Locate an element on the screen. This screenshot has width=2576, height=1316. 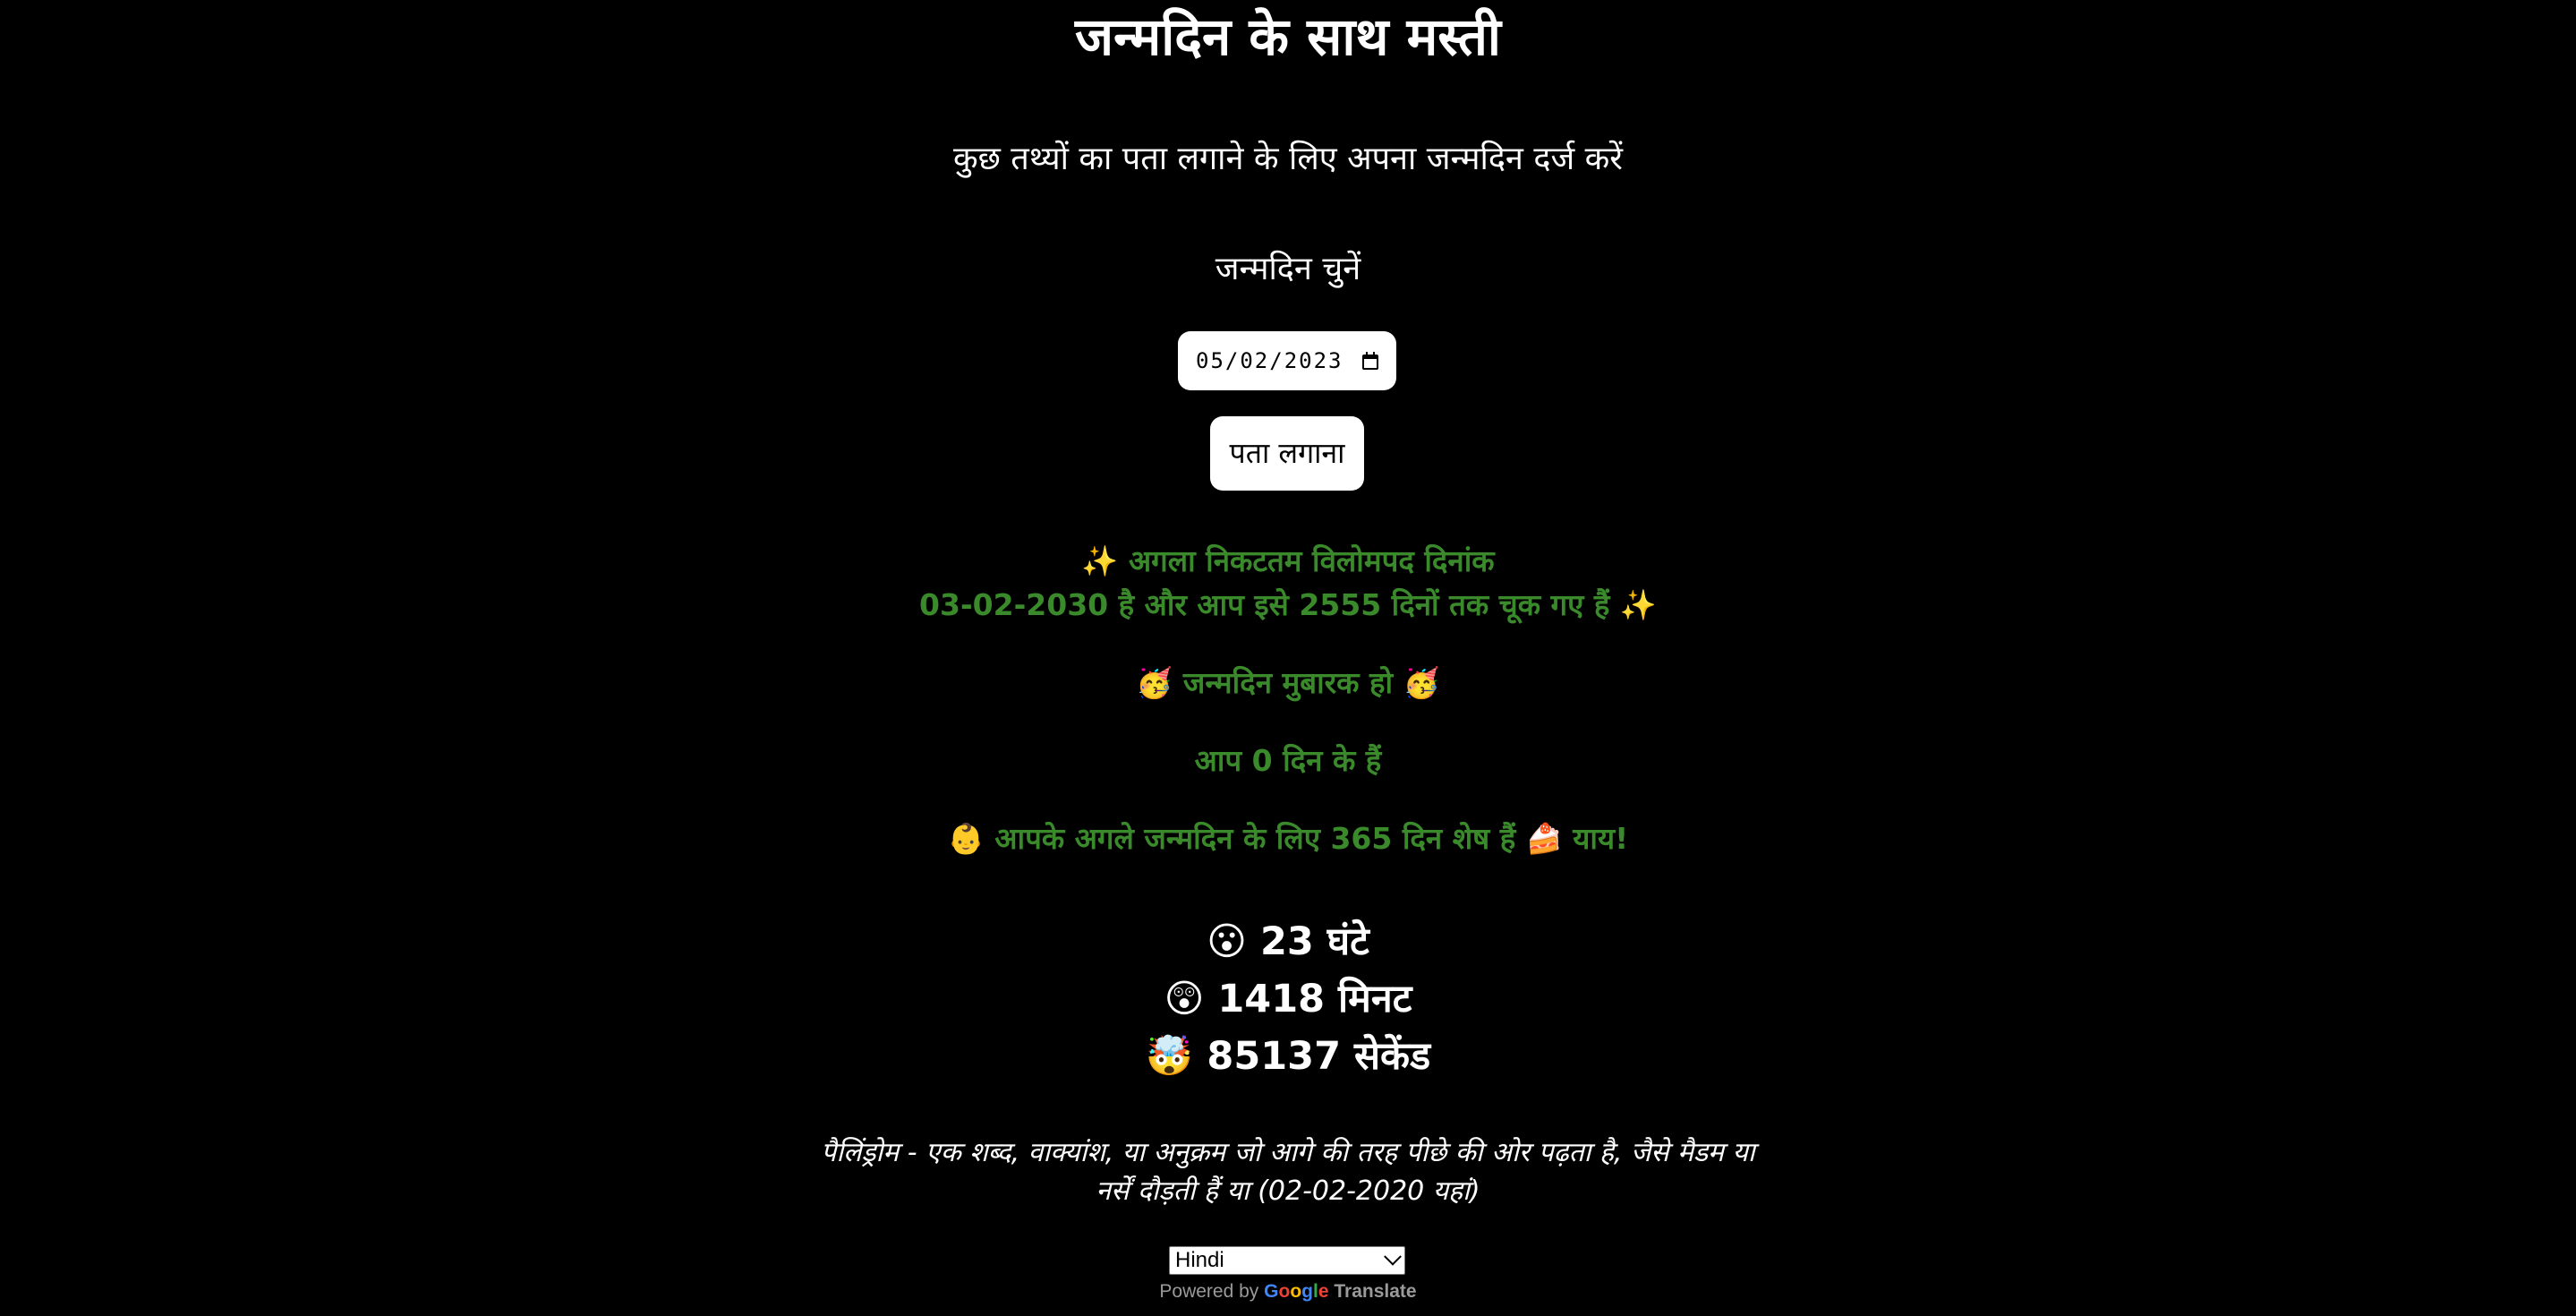
google-logo: Google is located at coordinates (1296, 1291).